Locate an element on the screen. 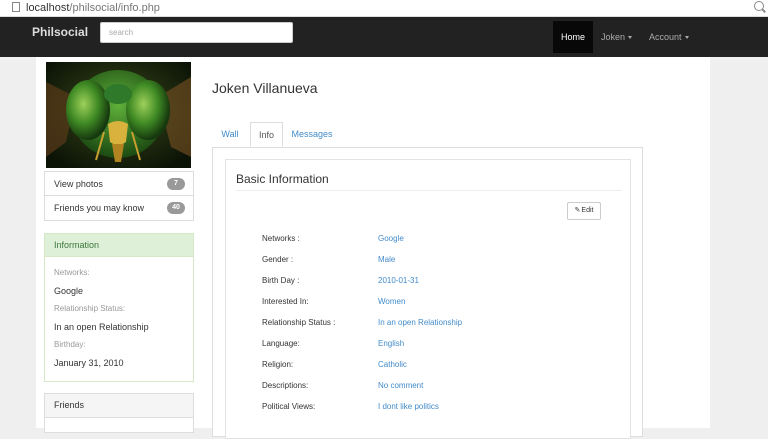 The image size is (768, 439). url-host: localhost is located at coordinates (48, 8).